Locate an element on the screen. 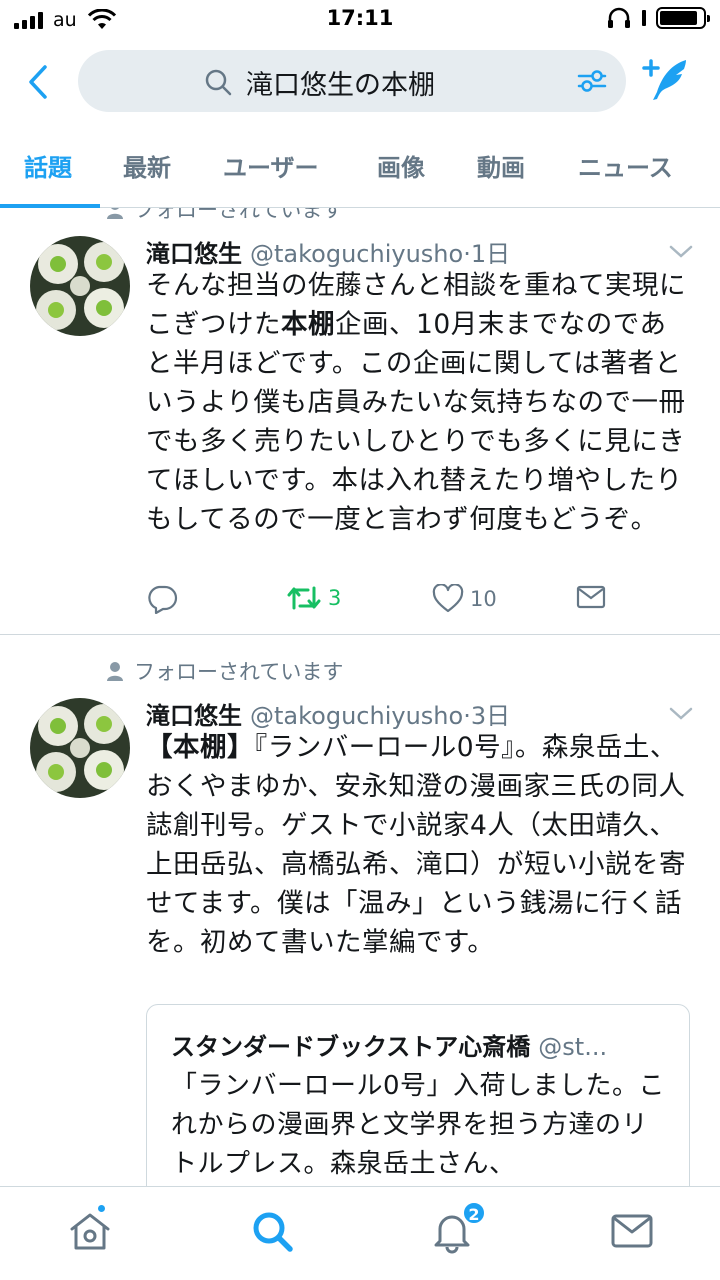 The width and height of the screenshot is (720, 1280). filter-settings-icon is located at coordinates (592, 81).